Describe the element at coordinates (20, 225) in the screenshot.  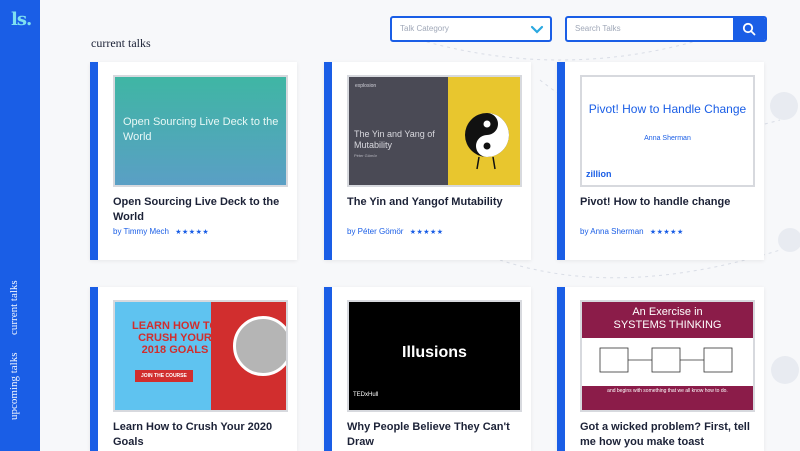
I see `sidebar: ls. current talks upcoming talks` at that location.